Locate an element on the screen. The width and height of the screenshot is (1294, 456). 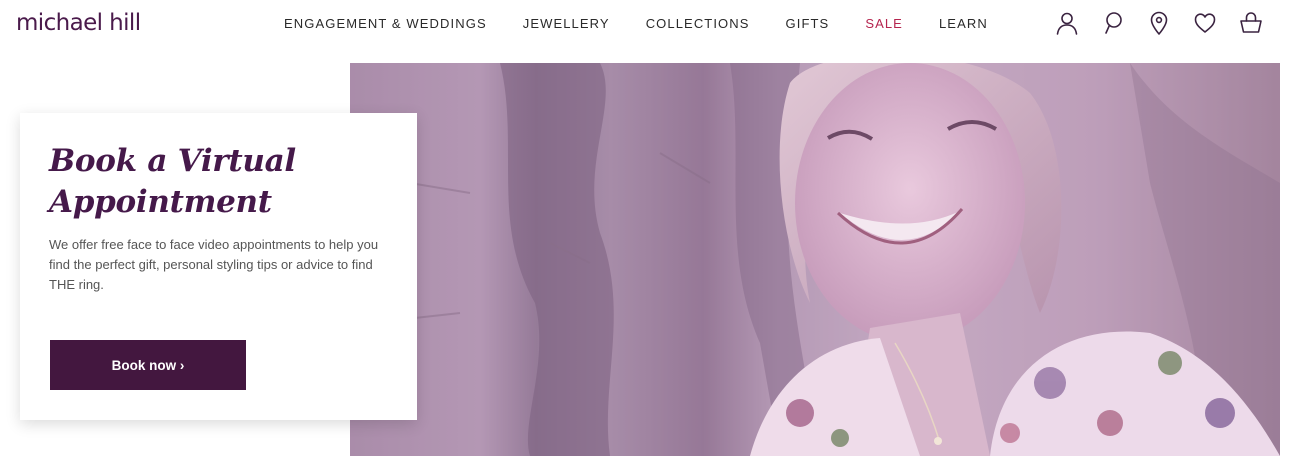
store-locator-icon is located at coordinates (1159, 23).